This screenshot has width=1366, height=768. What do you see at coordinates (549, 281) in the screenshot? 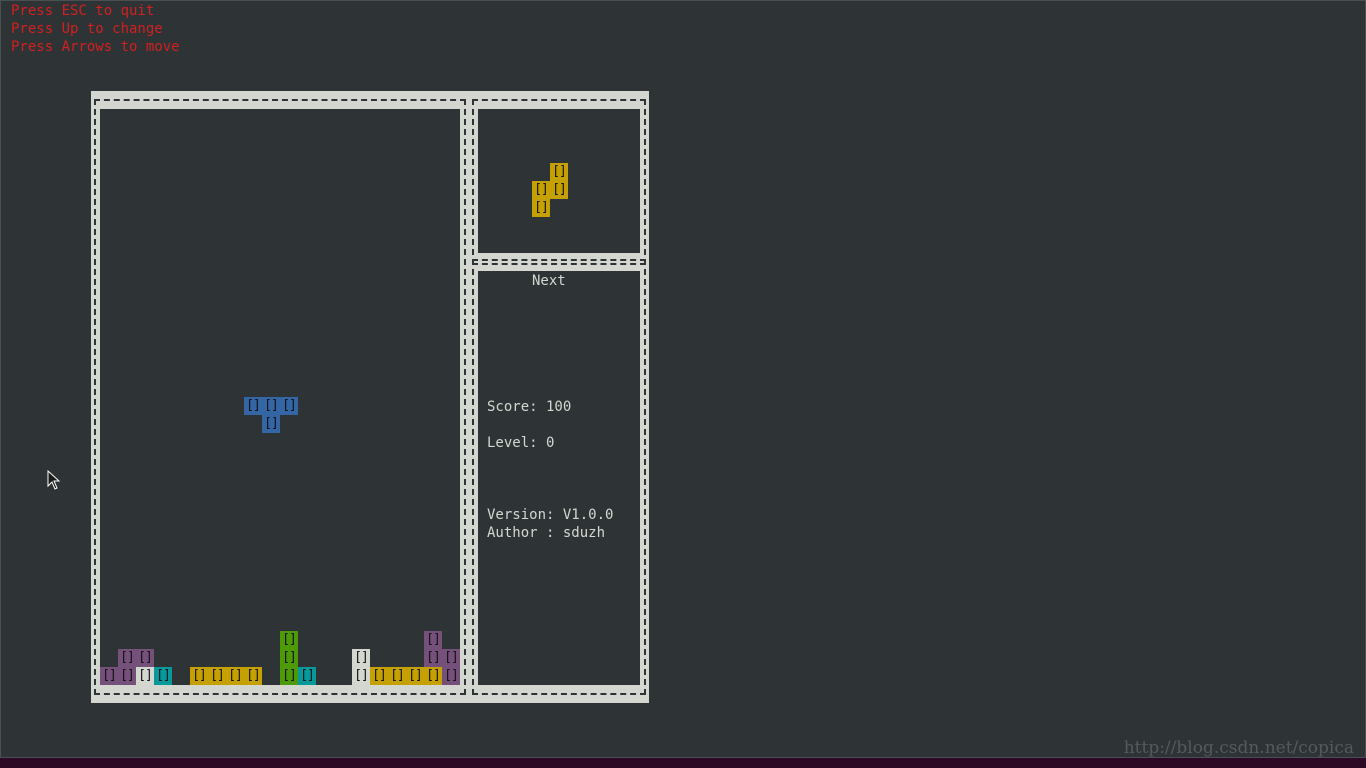
I see `next-label: Next` at bounding box center [549, 281].